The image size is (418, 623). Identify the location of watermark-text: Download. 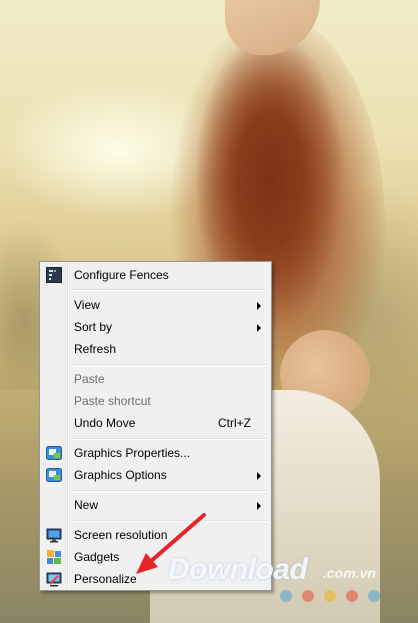
(238, 569).